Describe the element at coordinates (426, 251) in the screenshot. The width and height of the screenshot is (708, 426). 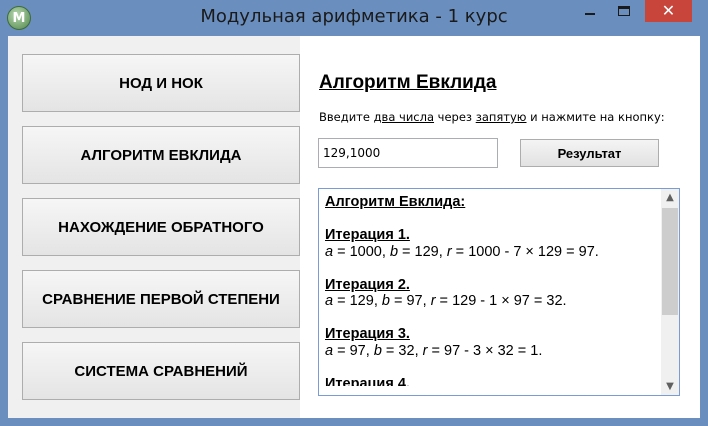
I see `value-b: 129` at that location.